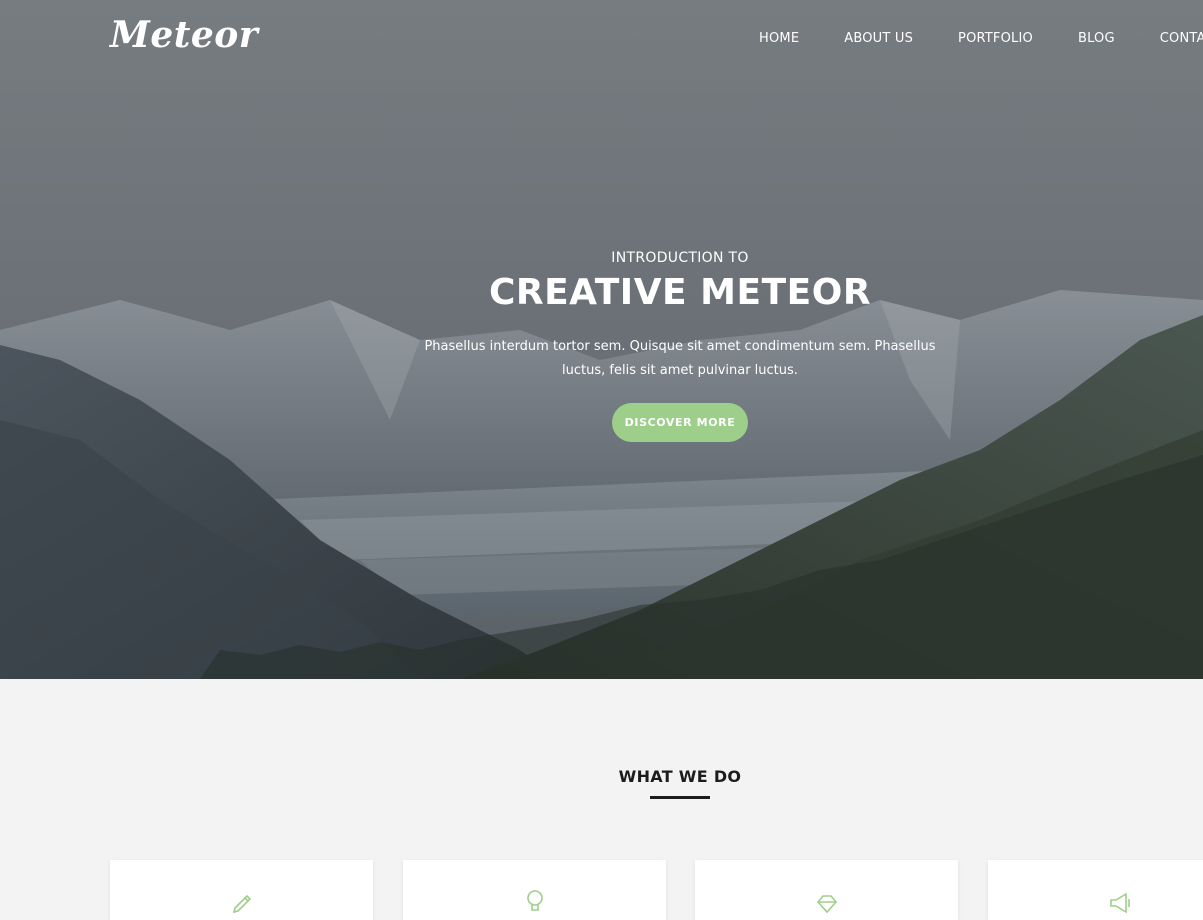 This screenshot has width=1203, height=920. I want to click on hero-headline: CREATIVE METEOR, so click(680, 292).